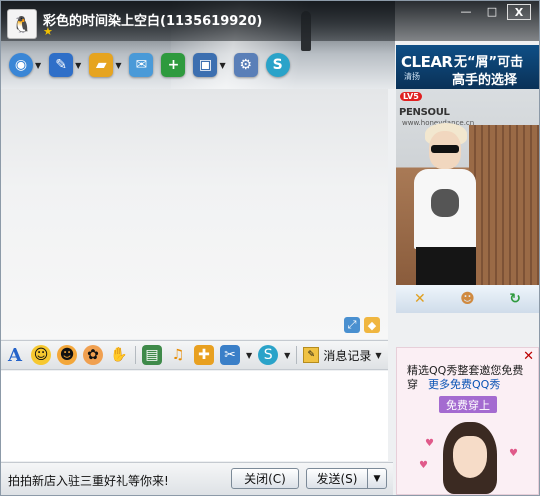 Image resolution: width=540 pixels, height=496 pixels. I want to click on window-controls: — □ X, so click(493, 12).